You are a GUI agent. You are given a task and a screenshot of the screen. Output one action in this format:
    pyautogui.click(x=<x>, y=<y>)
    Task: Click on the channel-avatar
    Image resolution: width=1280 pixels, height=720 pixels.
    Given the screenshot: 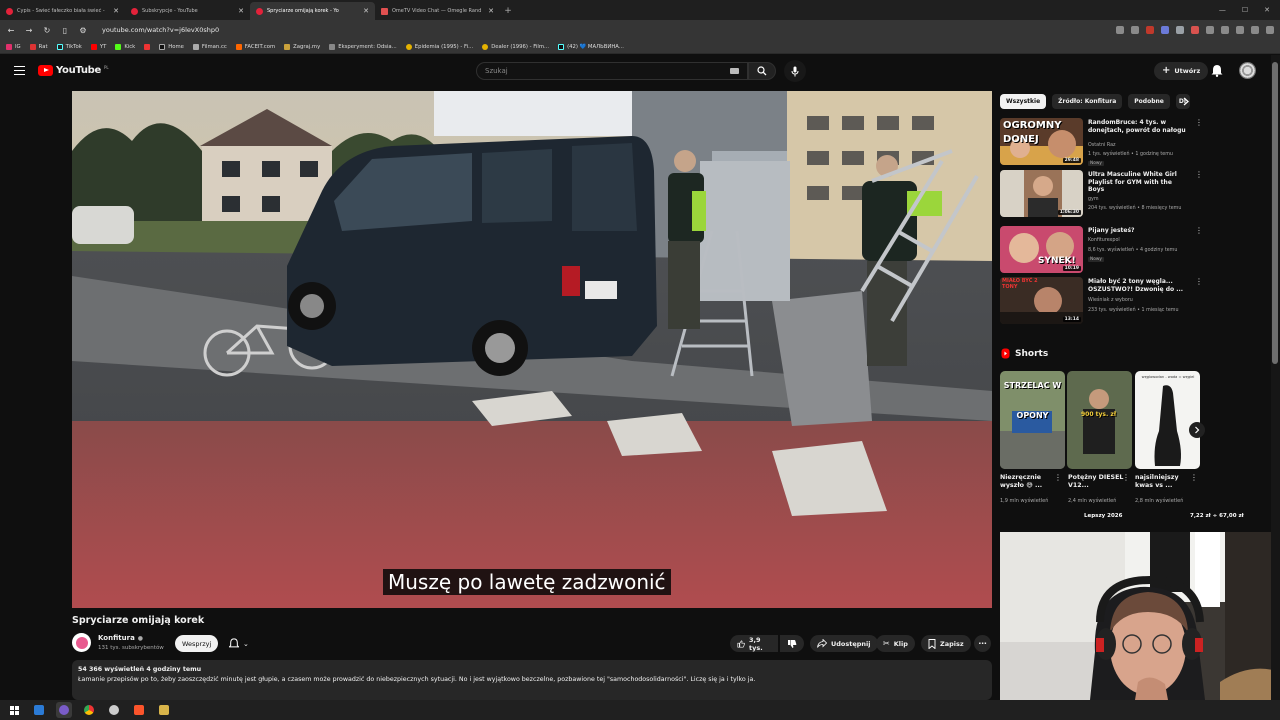 What is the action you would take?
    pyautogui.click(x=81, y=642)
    